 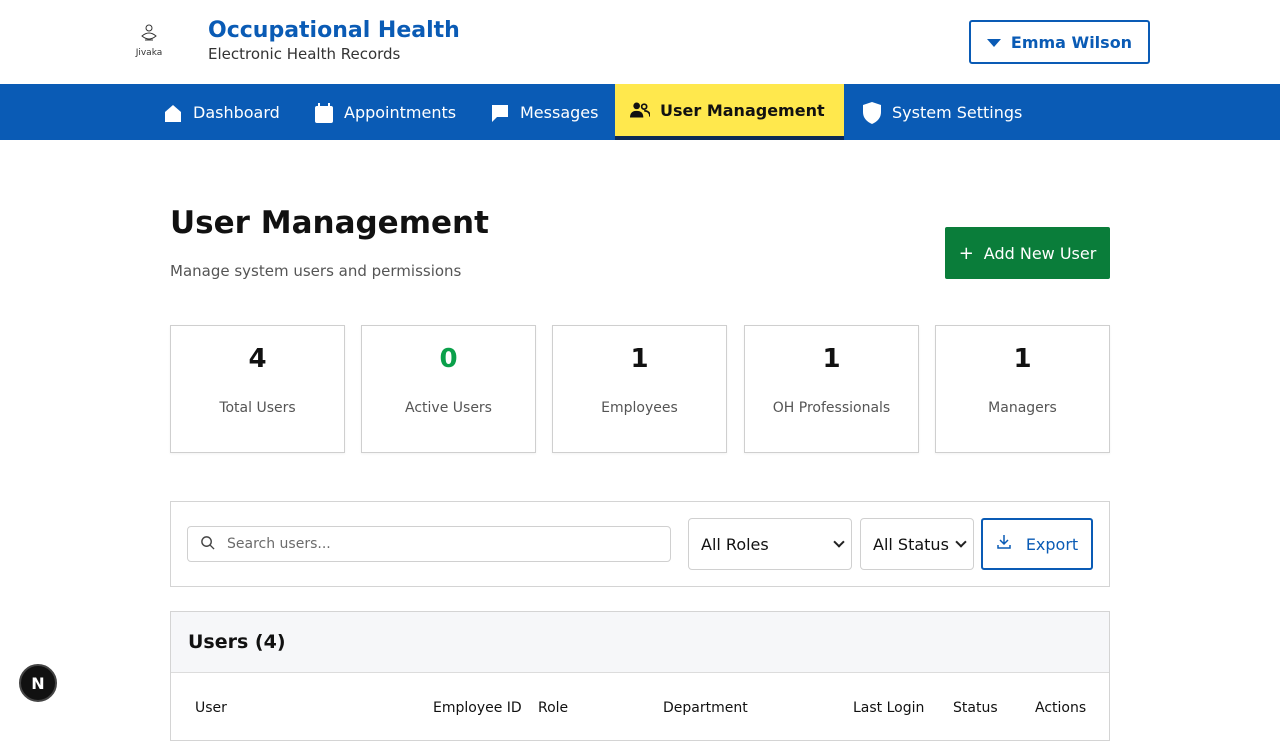 I want to click on stat-card-total-users: 4 Total Users, so click(x=257, y=389).